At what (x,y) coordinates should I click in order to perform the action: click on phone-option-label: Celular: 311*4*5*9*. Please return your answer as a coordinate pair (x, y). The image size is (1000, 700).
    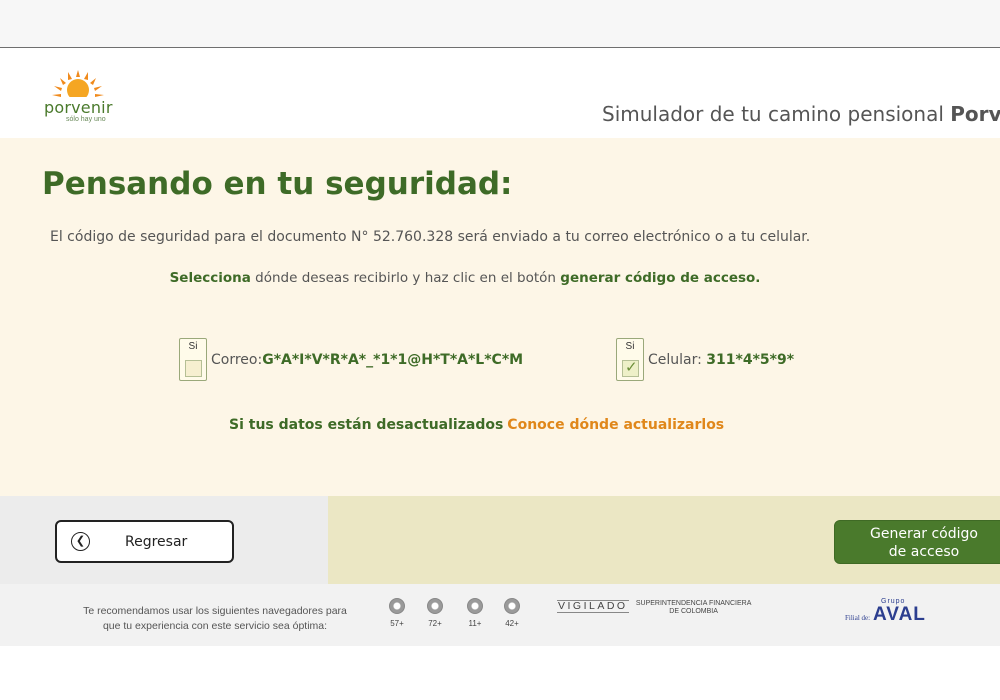
    Looking at the image, I should click on (721, 360).